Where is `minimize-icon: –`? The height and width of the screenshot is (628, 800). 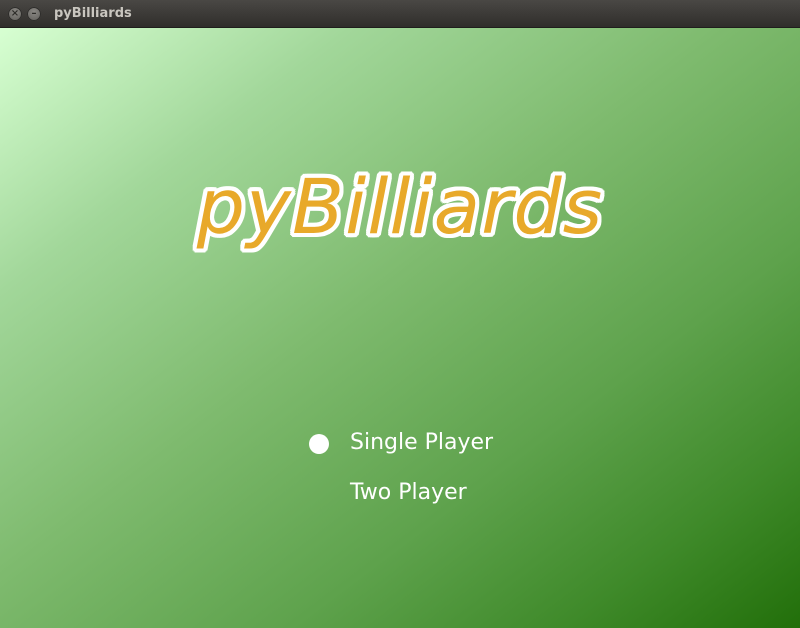 minimize-icon: – is located at coordinates (34, 13).